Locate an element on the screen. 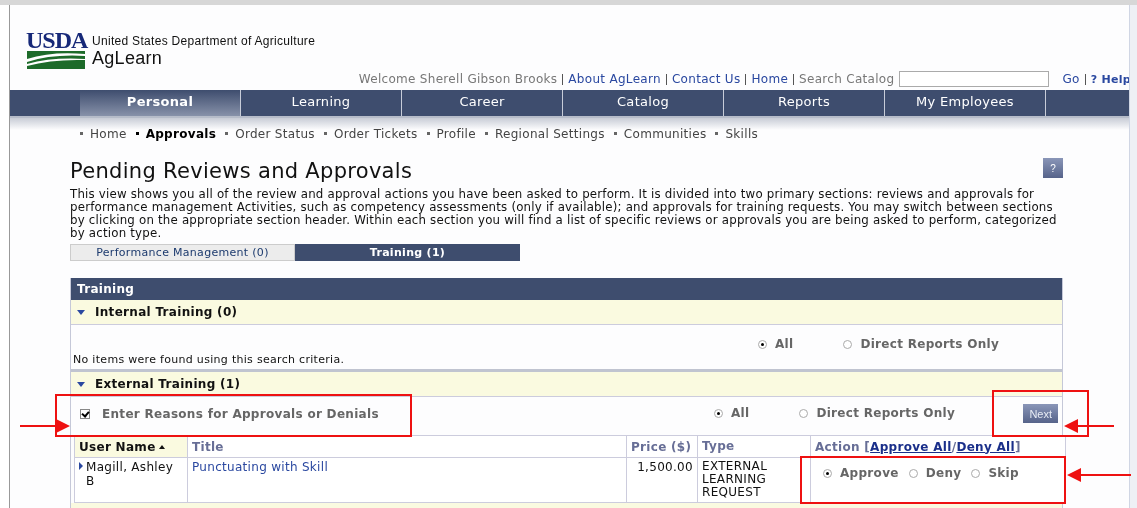  help-button: ? is located at coordinates (1053, 168).